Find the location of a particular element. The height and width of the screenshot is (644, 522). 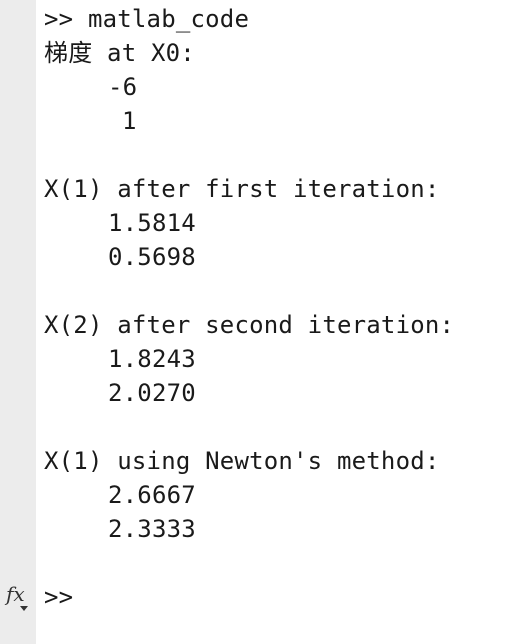

newton-value: 2.3333 is located at coordinates (152, 529).